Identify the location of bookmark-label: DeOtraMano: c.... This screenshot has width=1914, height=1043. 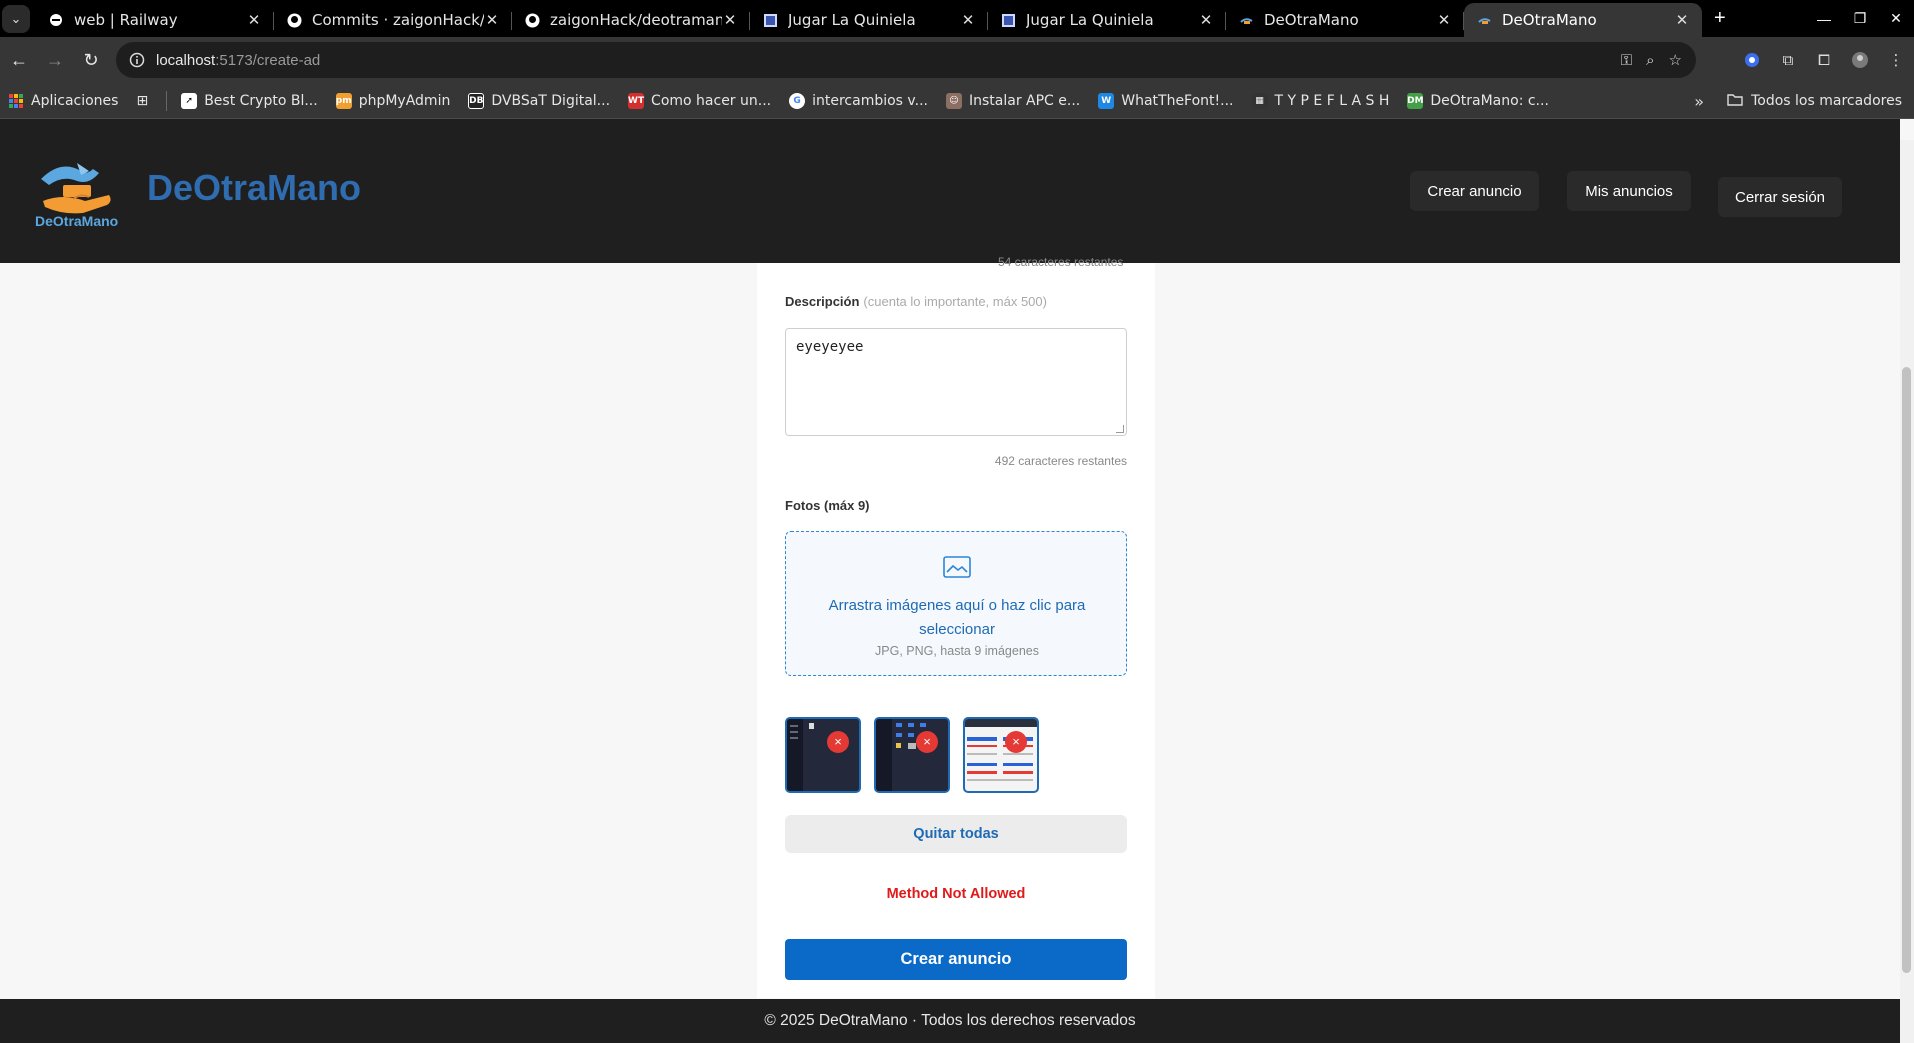
(1489, 100).